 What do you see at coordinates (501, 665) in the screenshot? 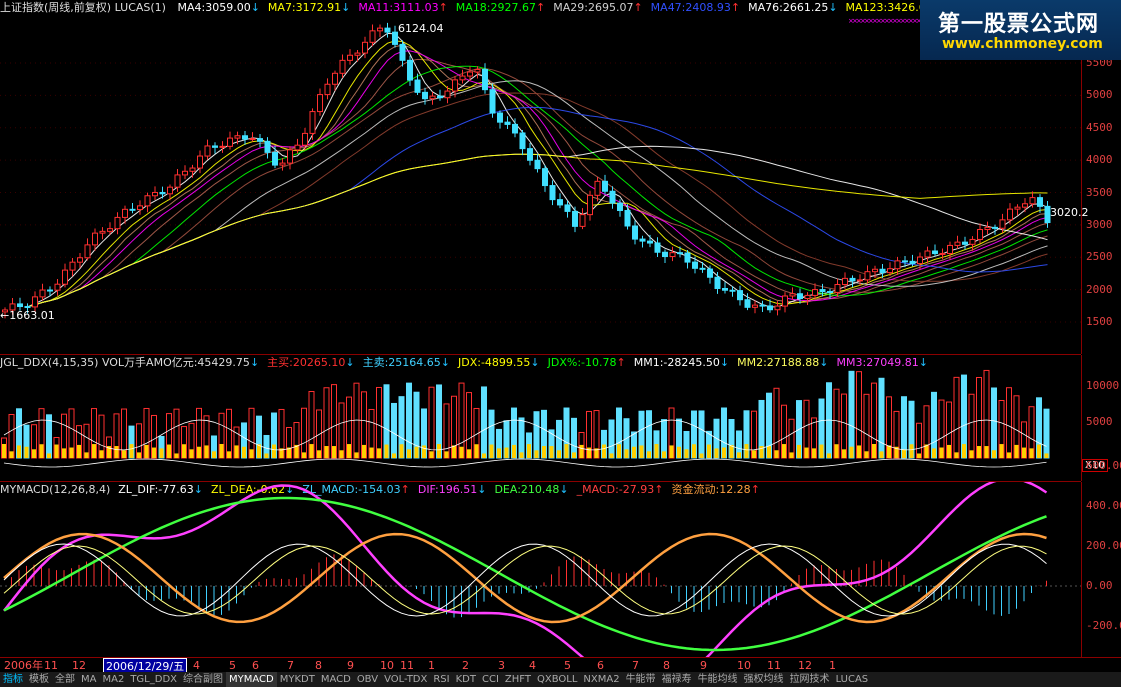
I see `time-label-14: 3` at bounding box center [501, 665].